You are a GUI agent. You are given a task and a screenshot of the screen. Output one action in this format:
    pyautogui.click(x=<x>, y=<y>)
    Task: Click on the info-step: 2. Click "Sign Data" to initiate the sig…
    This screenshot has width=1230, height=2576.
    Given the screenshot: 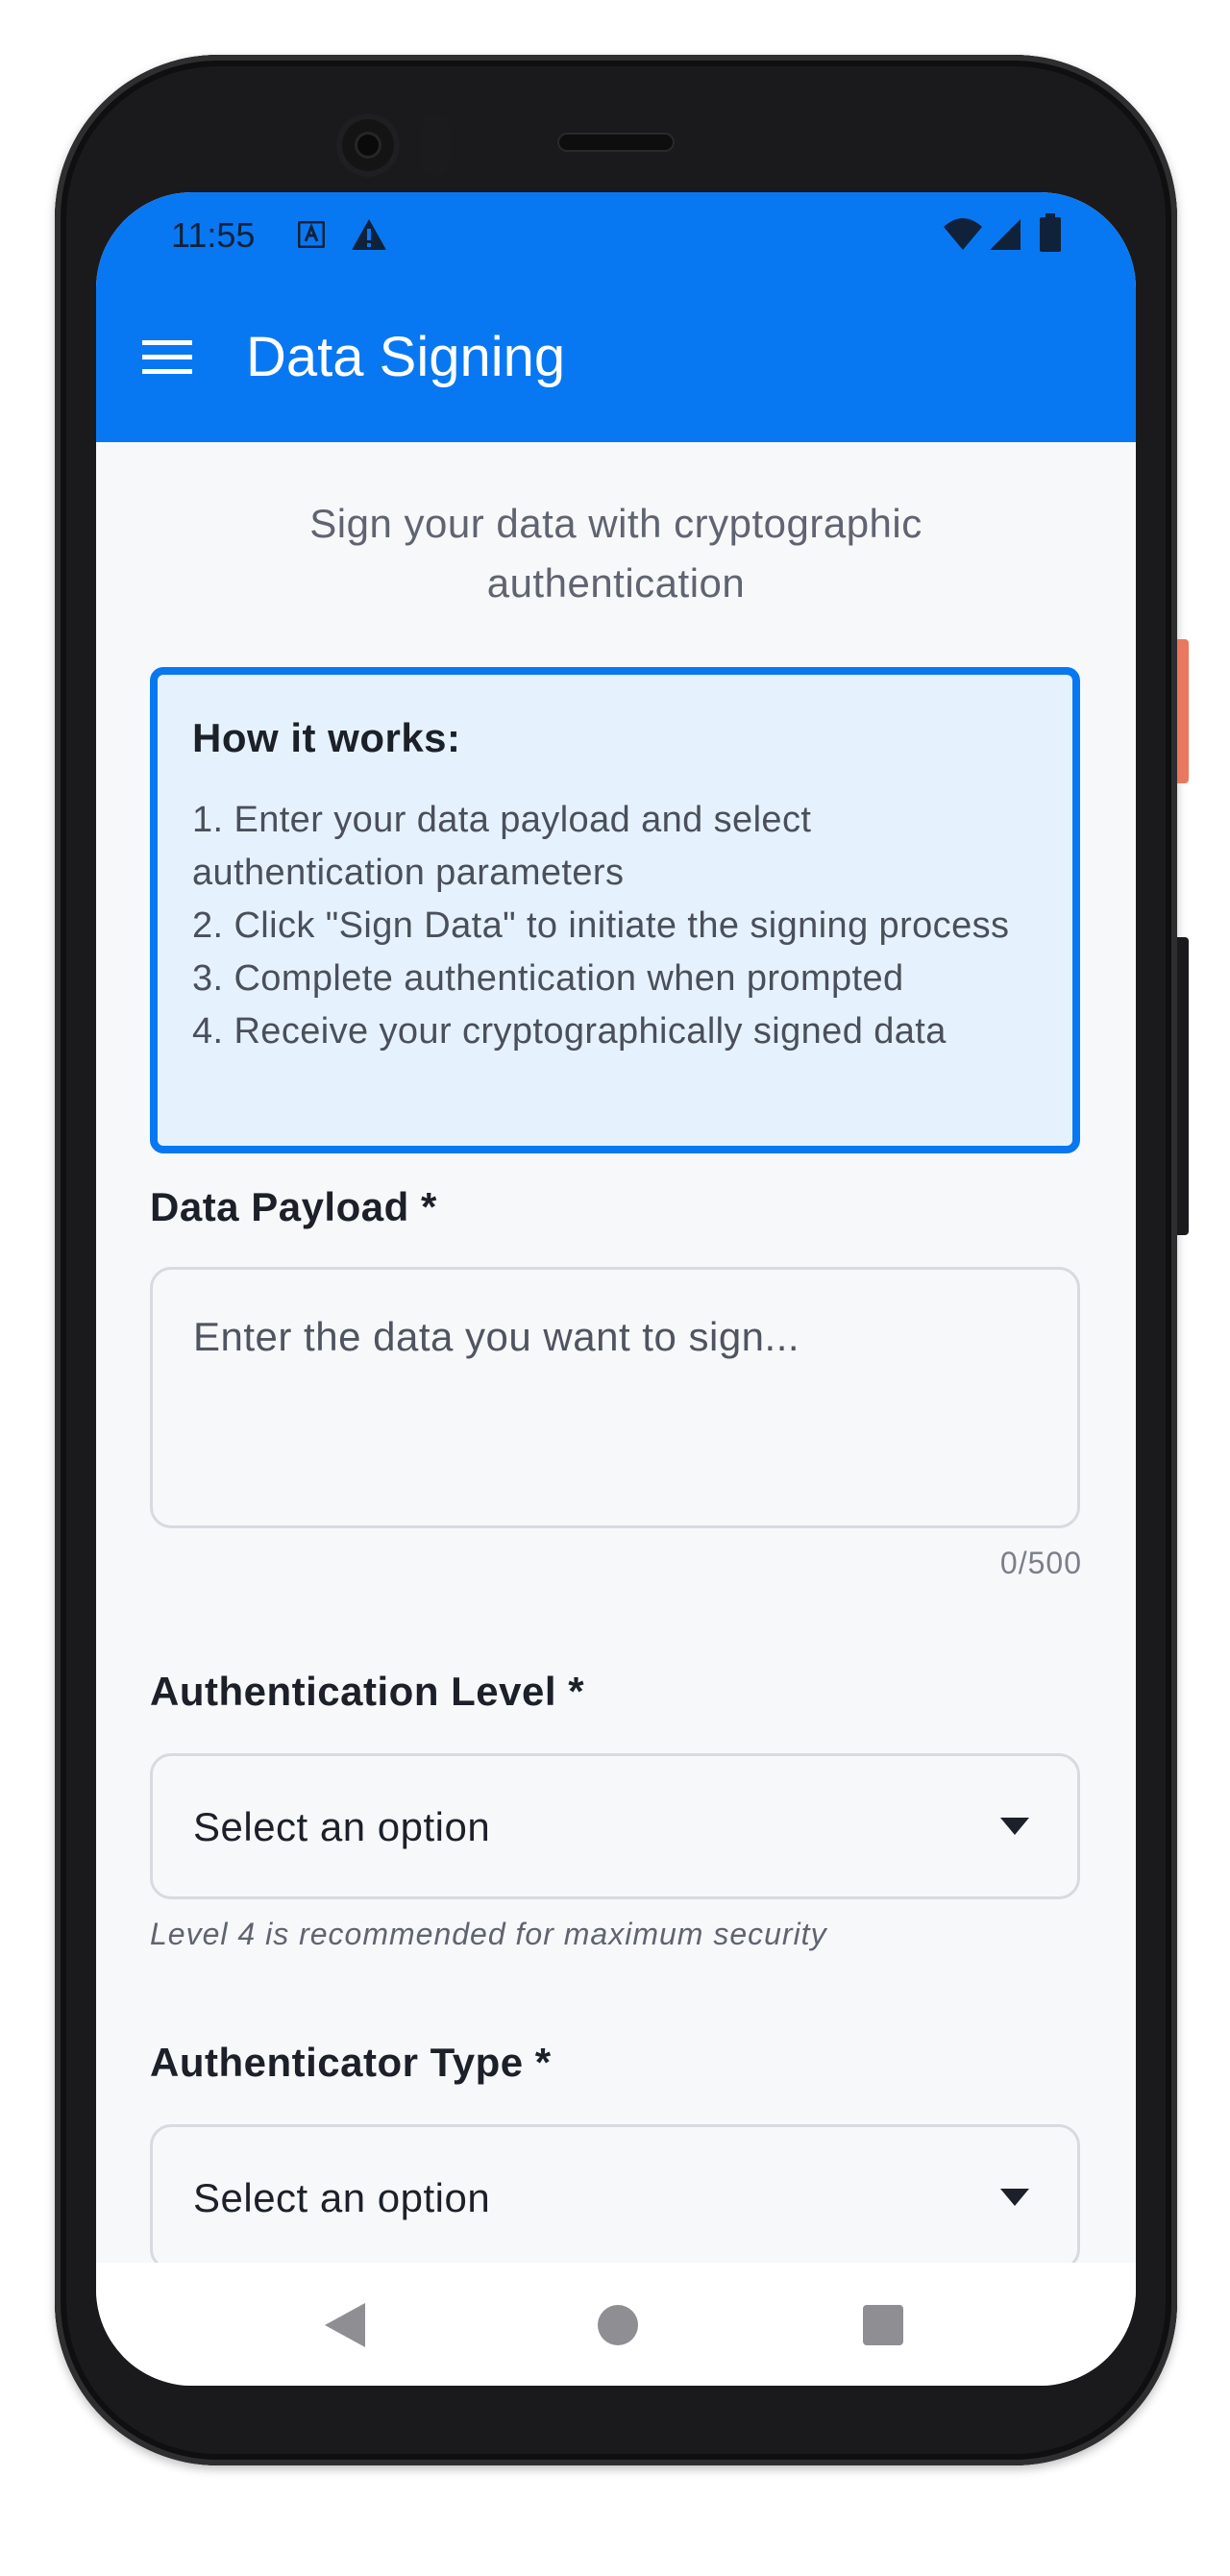 What is the action you would take?
    pyautogui.click(x=601, y=926)
    